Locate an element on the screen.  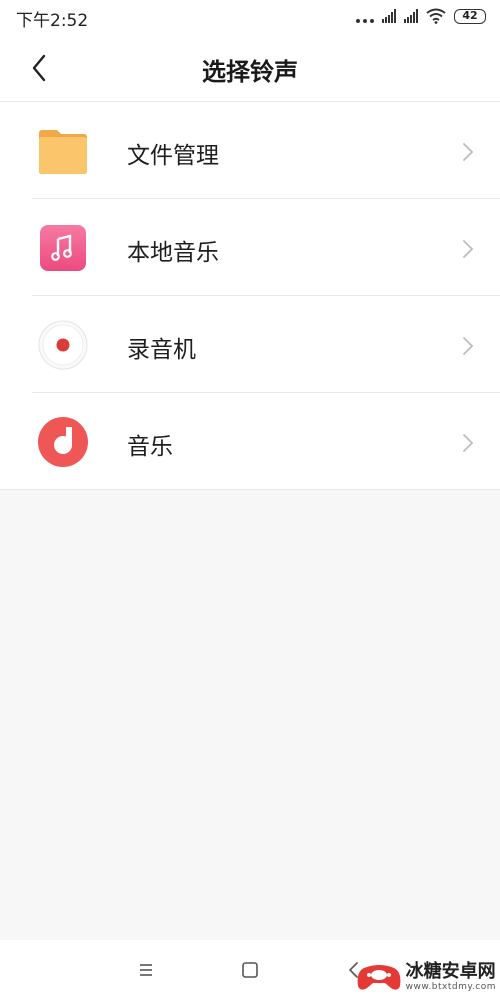
title-bar: 选择铃声 is located at coordinates (250, 67).